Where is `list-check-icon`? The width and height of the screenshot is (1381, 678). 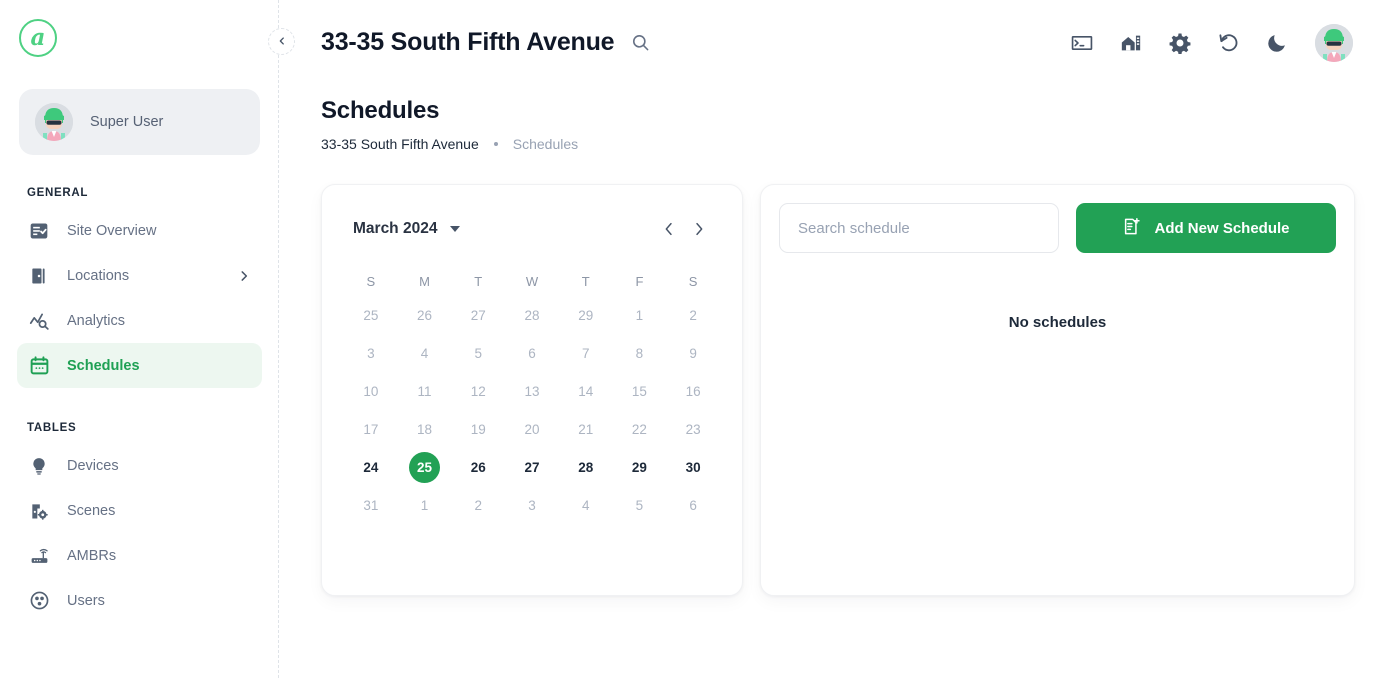 list-check-icon is located at coordinates (39, 231).